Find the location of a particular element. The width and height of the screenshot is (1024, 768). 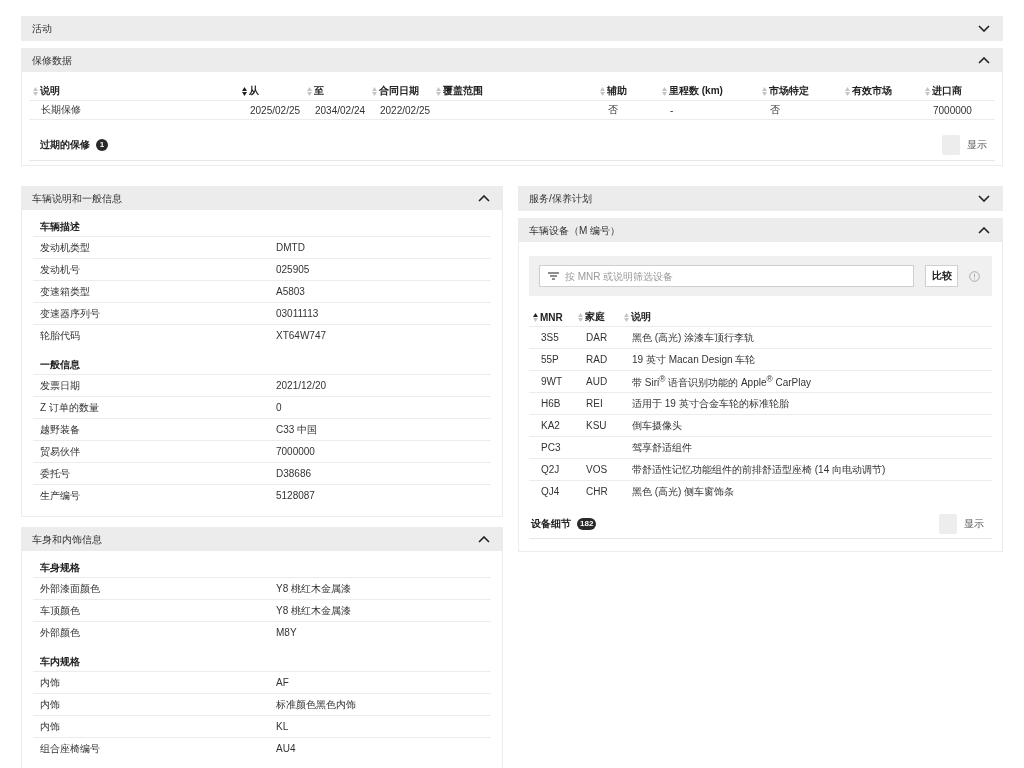

table-cell: Q2J is located at coordinates (550, 469).